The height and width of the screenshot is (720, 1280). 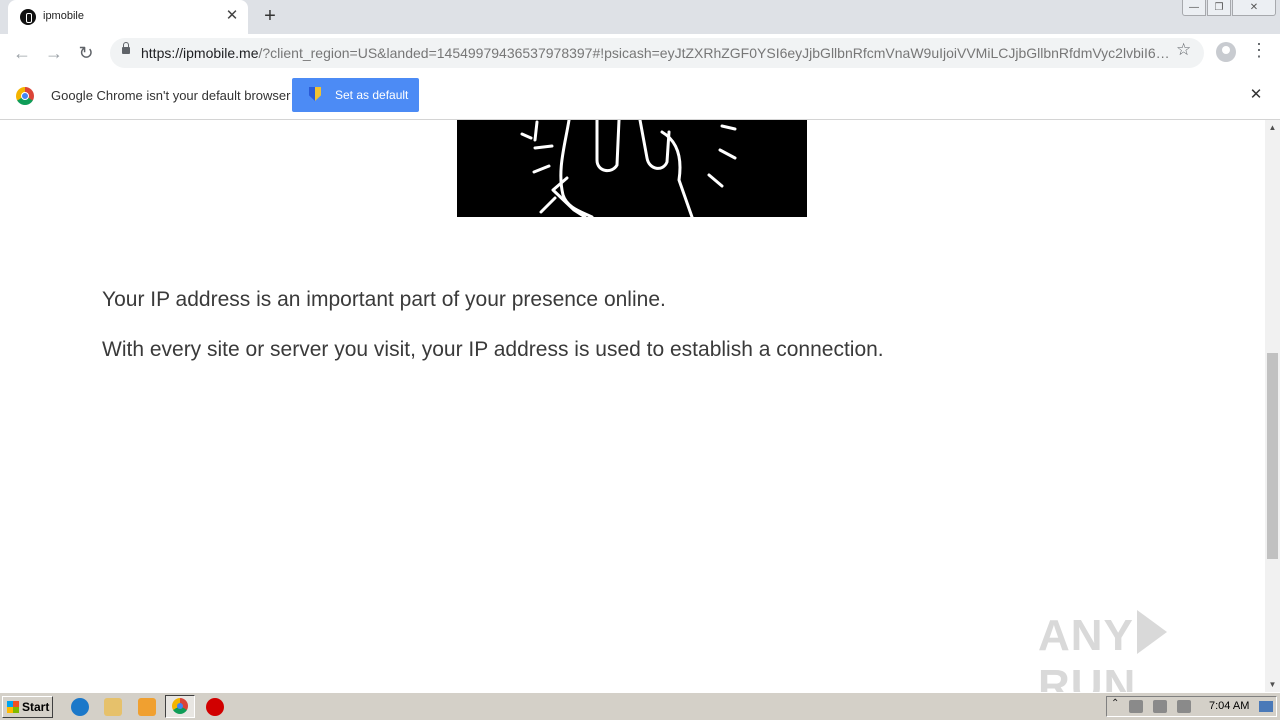 I want to click on reload-button: ↻, so click(x=86, y=53).